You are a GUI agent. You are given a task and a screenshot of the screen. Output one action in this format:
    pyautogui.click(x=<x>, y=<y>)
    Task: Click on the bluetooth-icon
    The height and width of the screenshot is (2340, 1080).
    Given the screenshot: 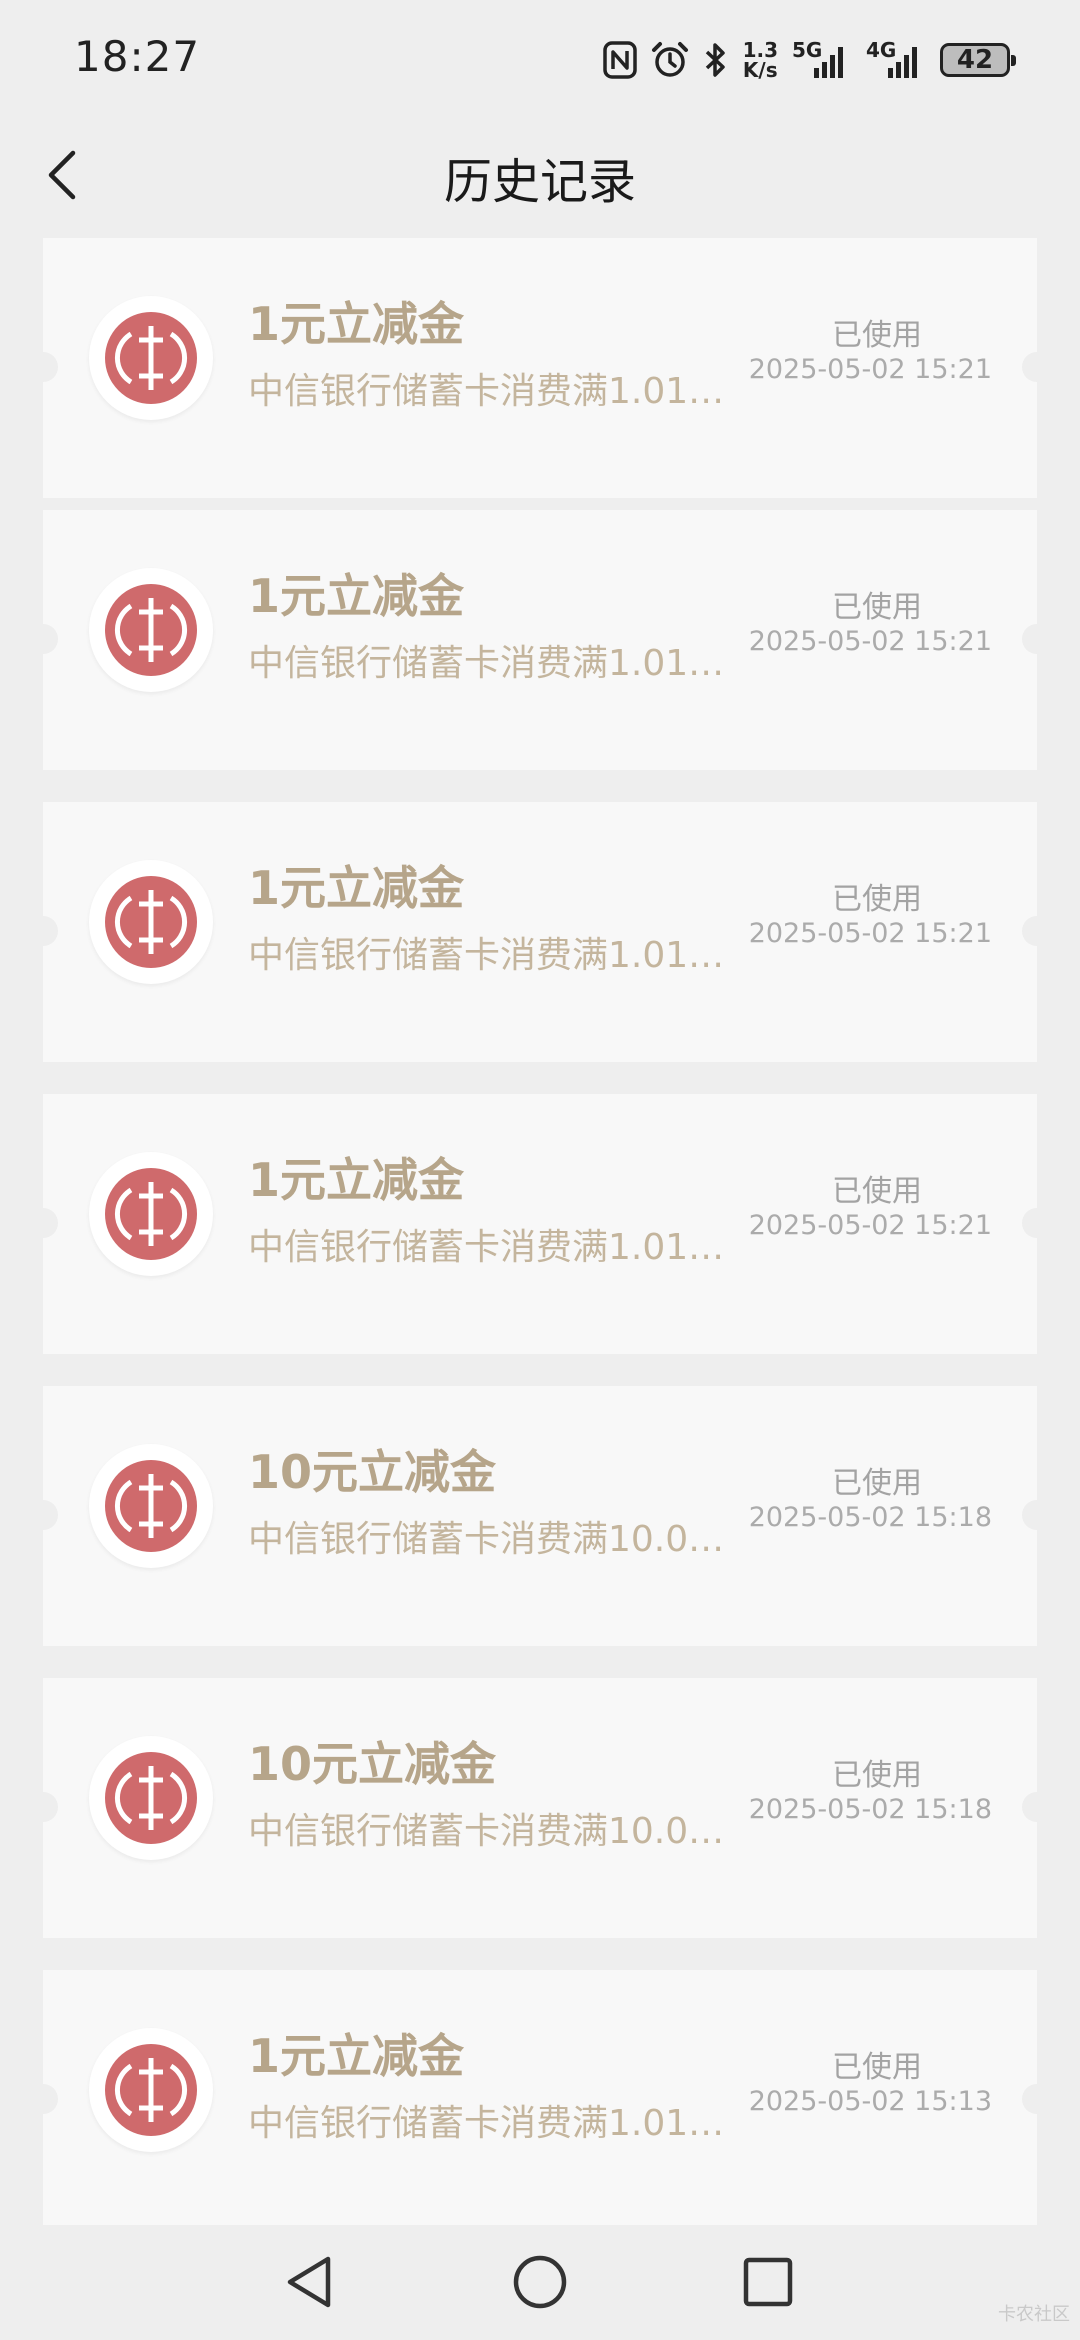 What is the action you would take?
    pyautogui.click(x=716, y=60)
    